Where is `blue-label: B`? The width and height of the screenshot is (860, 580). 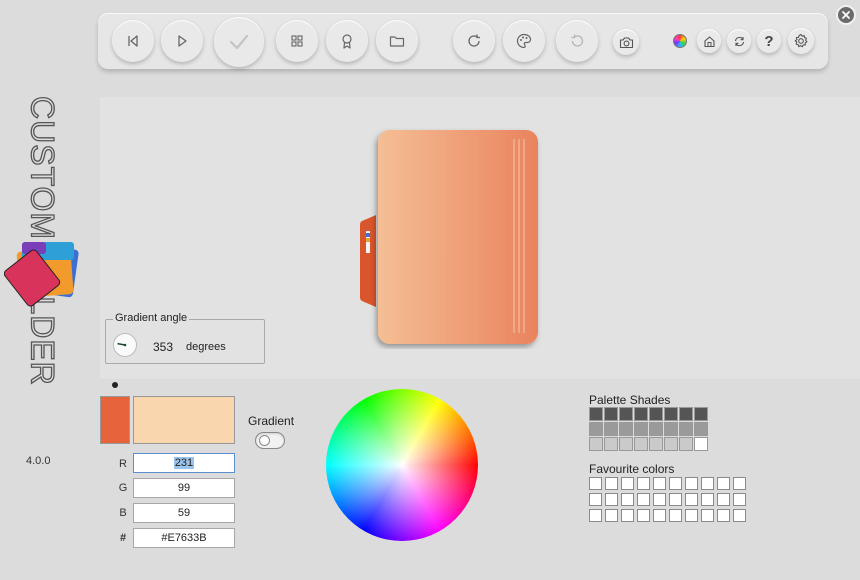
blue-label: B is located at coordinates (123, 513).